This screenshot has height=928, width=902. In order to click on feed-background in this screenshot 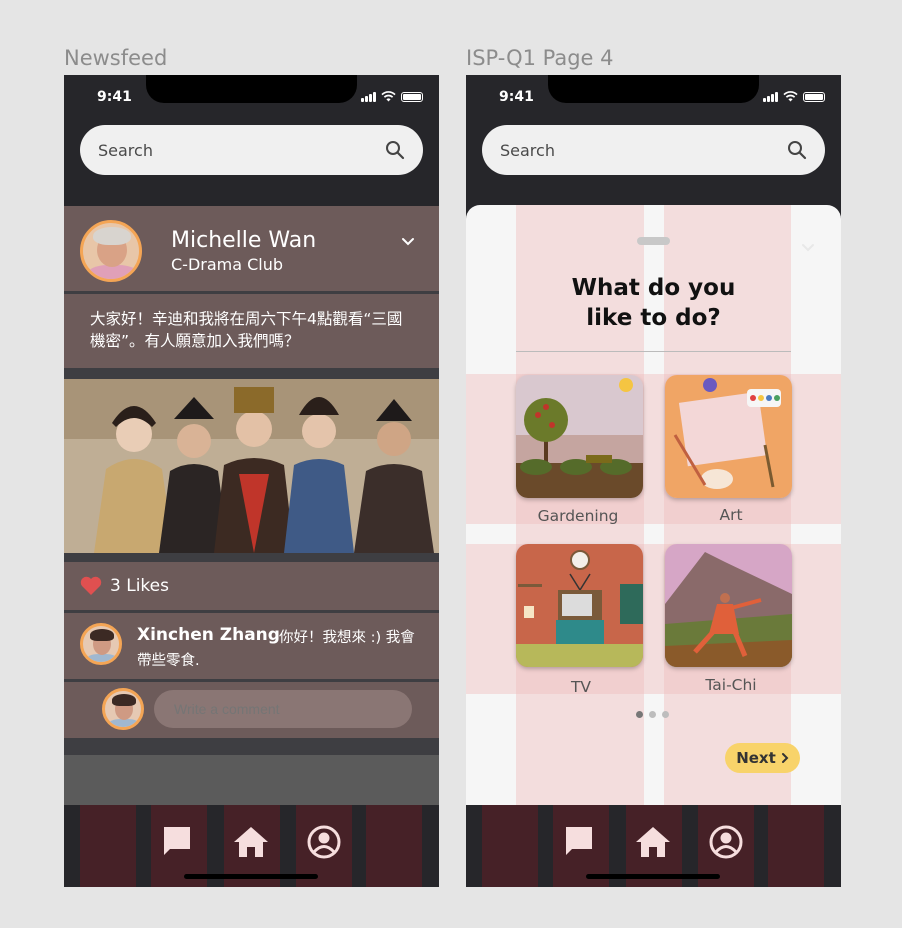, I will do `click(251, 780)`.